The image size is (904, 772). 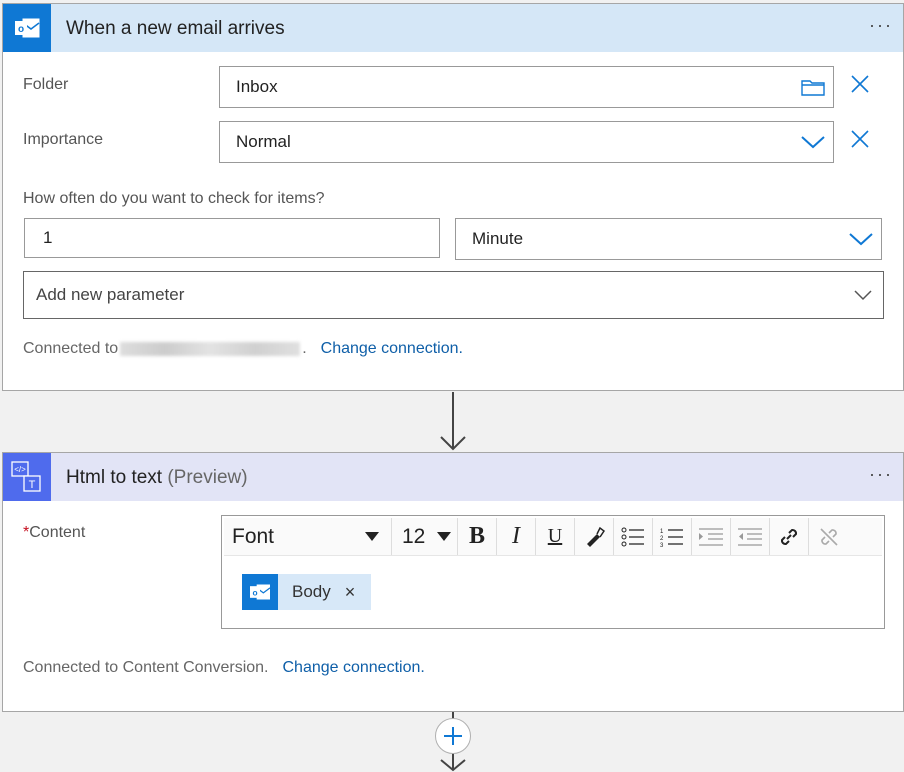 What do you see at coordinates (881, 25) in the screenshot?
I see `trigger-menu-button: ···` at bounding box center [881, 25].